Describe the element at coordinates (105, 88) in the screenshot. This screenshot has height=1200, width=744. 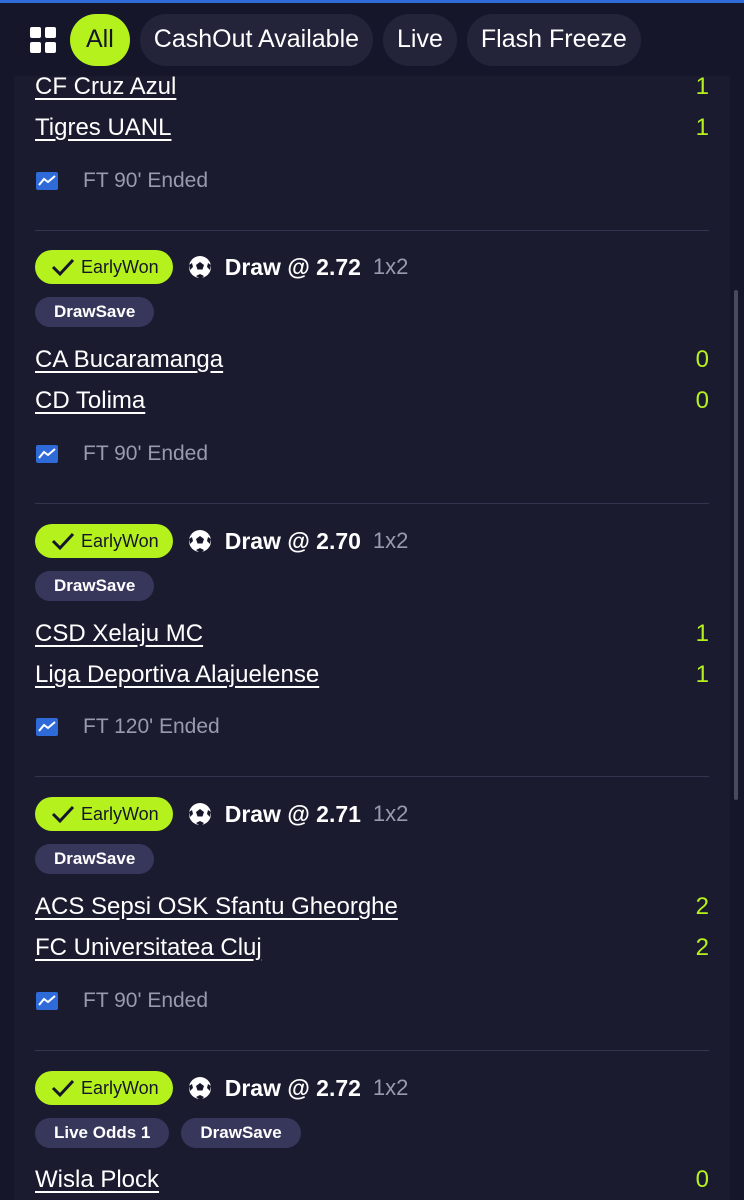
I see `team-link: CF Cruz Azul` at that location.